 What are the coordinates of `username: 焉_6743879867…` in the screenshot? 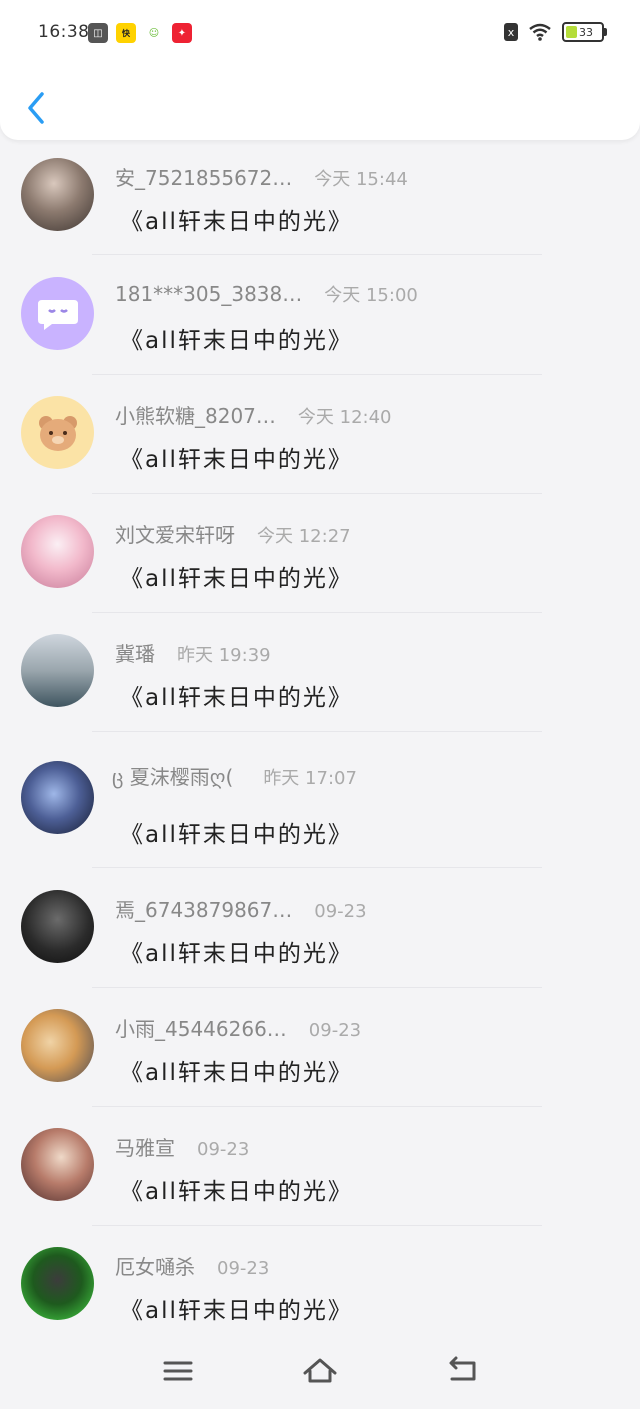 It's located at (203, 908).